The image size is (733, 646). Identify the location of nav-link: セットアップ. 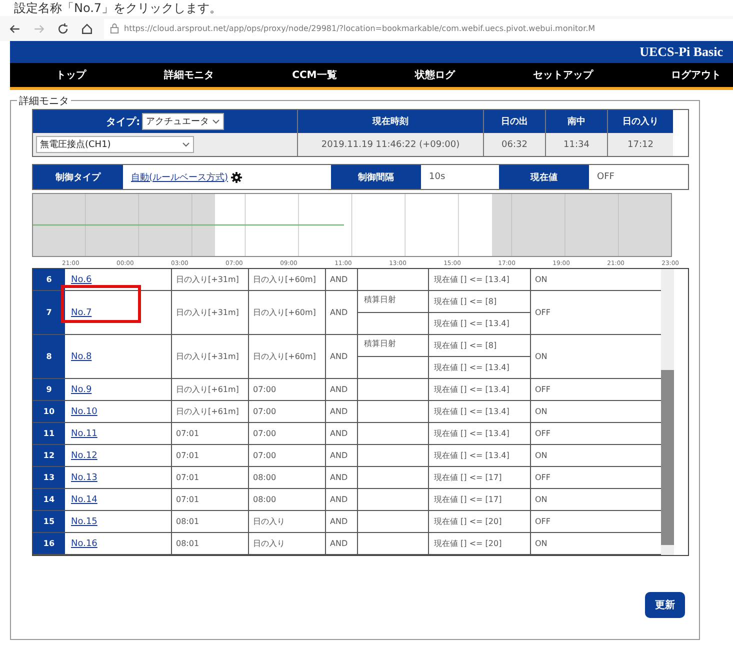
(562, 75).